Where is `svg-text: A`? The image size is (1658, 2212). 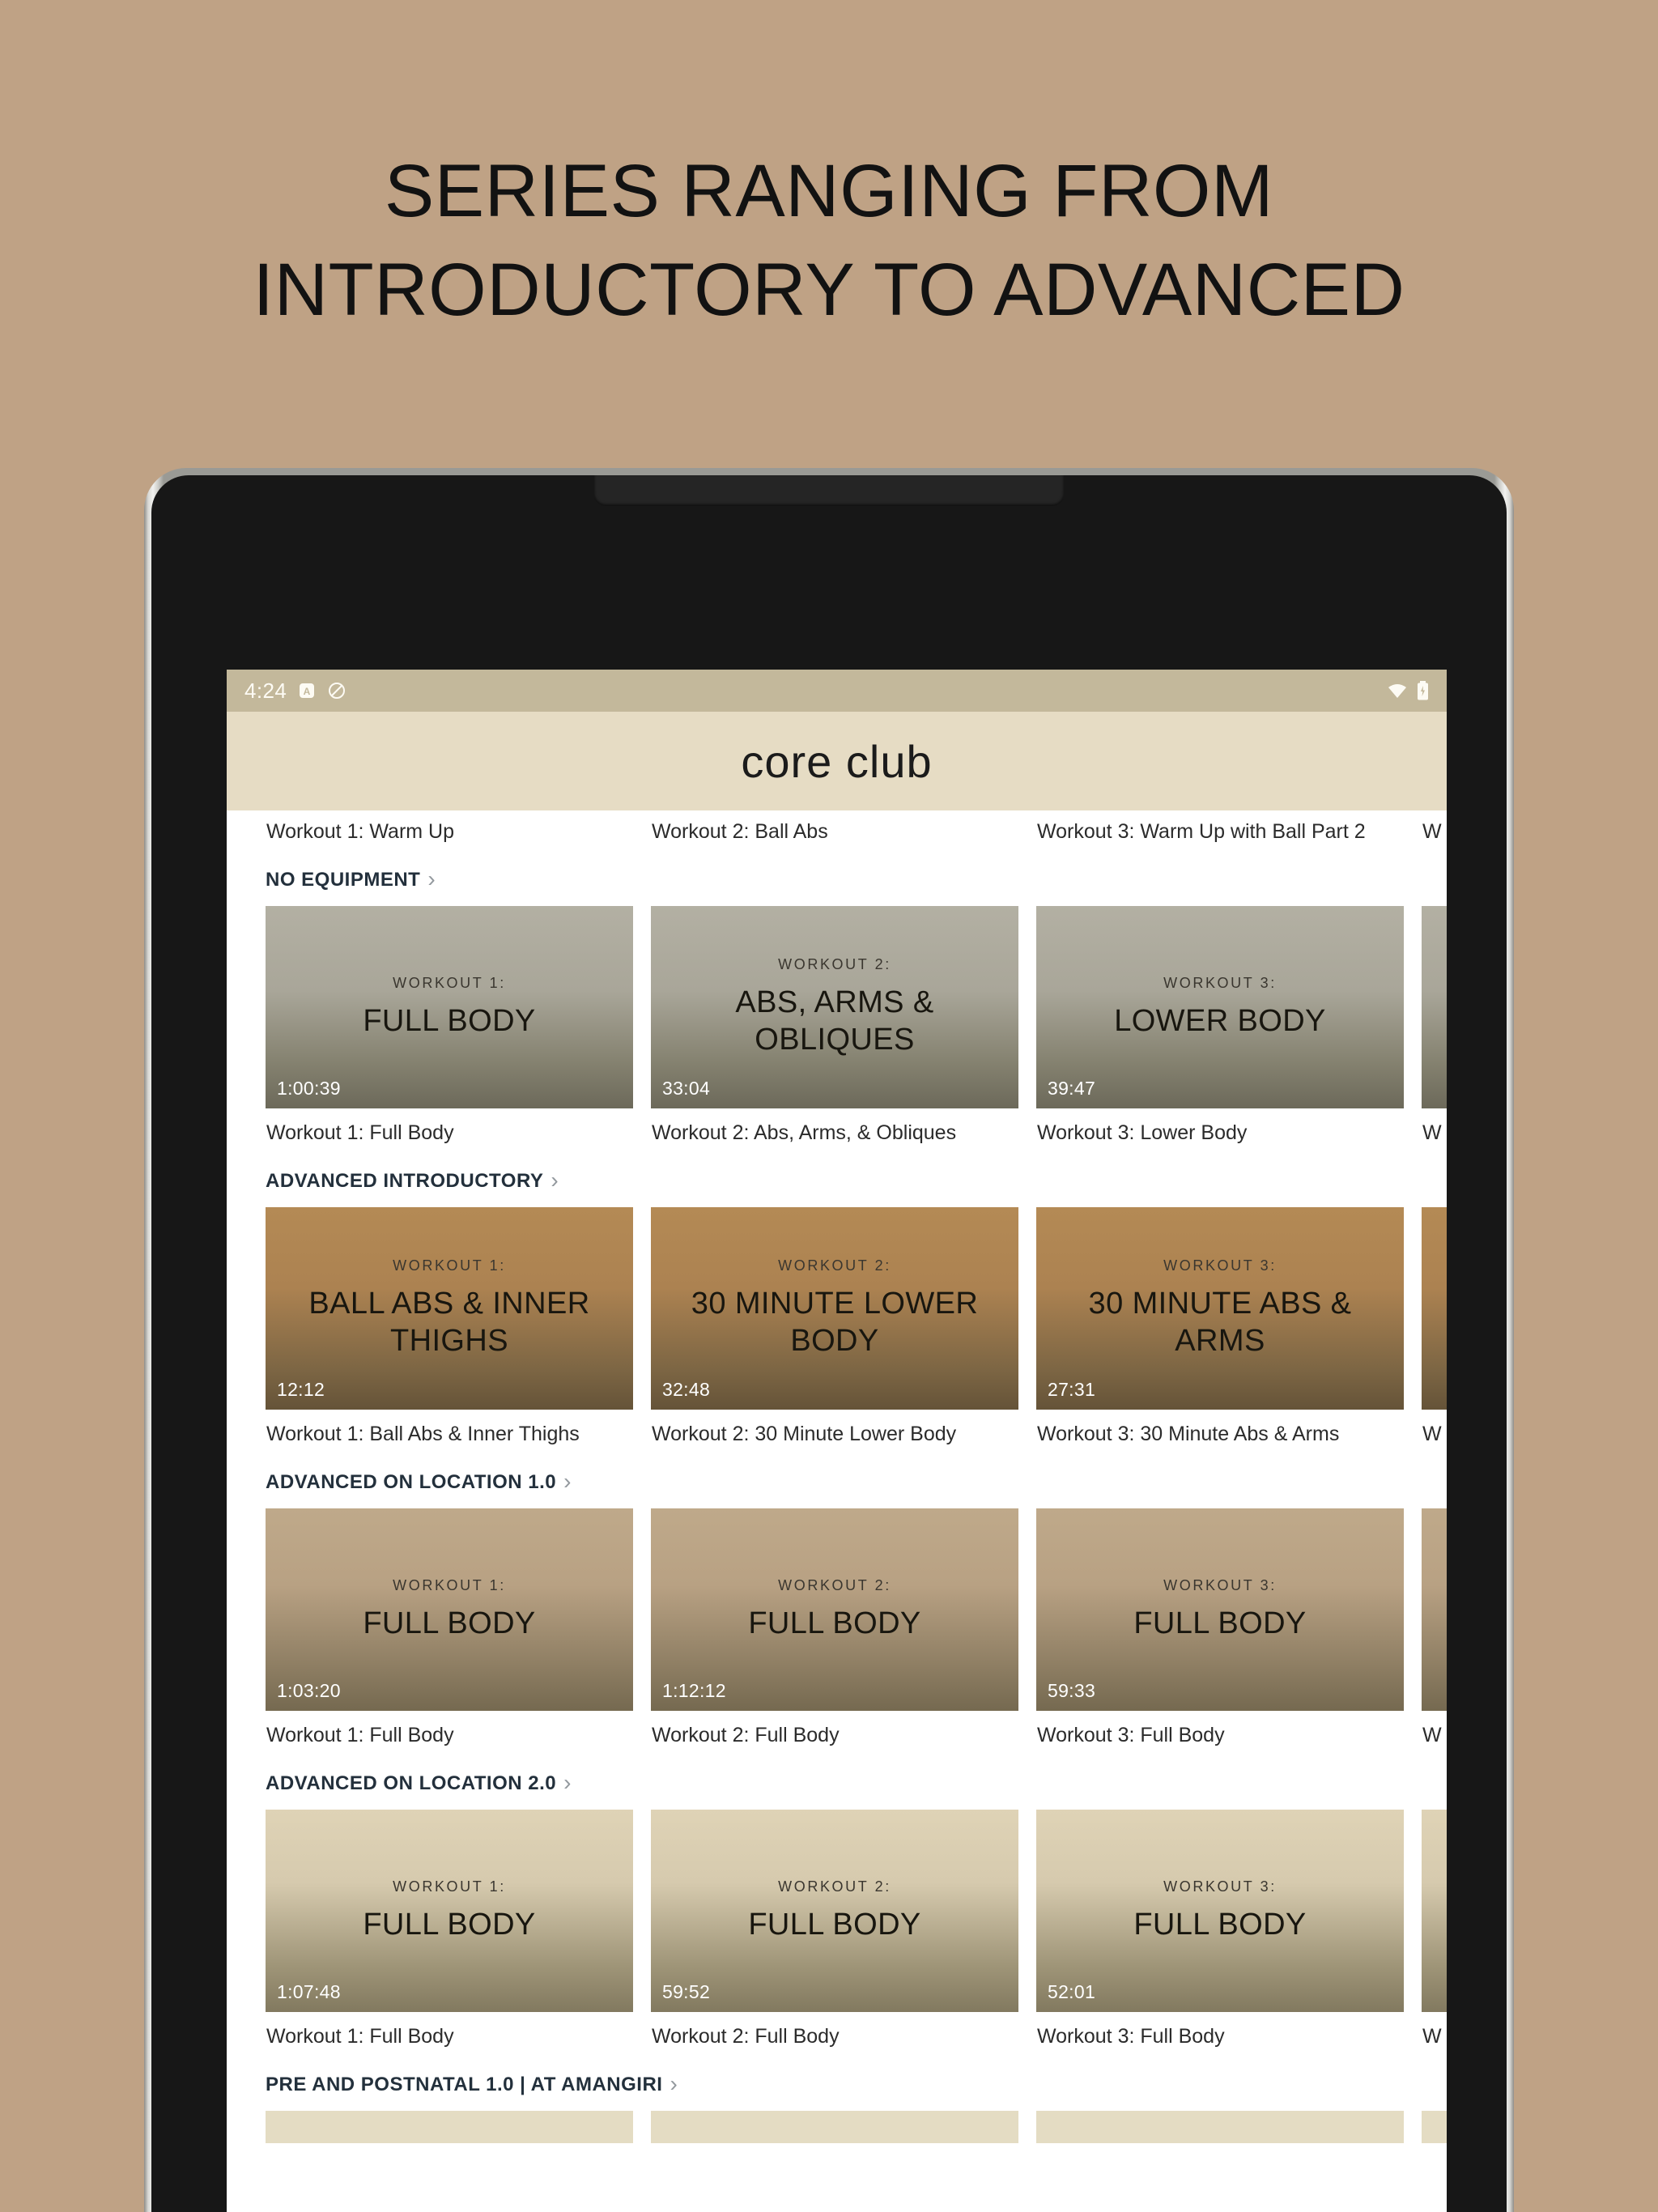 svg-text: A is located at coordinates (307, 691).